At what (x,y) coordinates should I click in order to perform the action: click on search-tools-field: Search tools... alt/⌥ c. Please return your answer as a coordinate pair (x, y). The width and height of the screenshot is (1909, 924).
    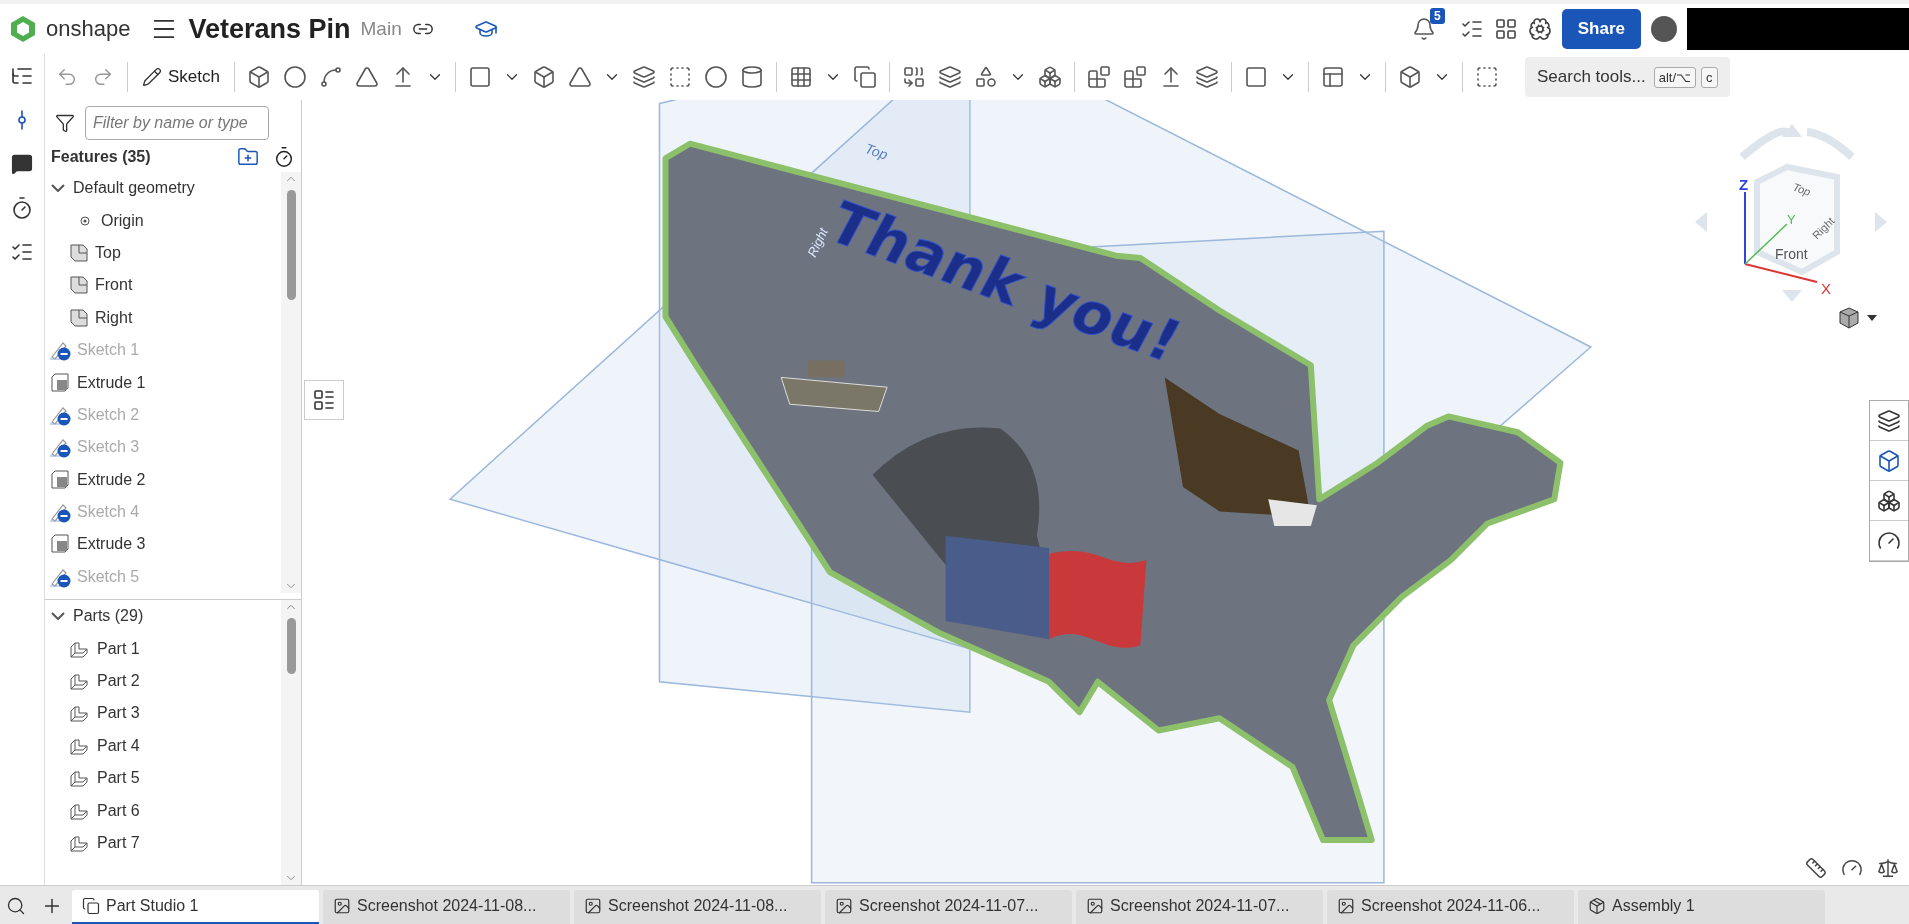
    Looking at the image, I should click on (1627, 77).